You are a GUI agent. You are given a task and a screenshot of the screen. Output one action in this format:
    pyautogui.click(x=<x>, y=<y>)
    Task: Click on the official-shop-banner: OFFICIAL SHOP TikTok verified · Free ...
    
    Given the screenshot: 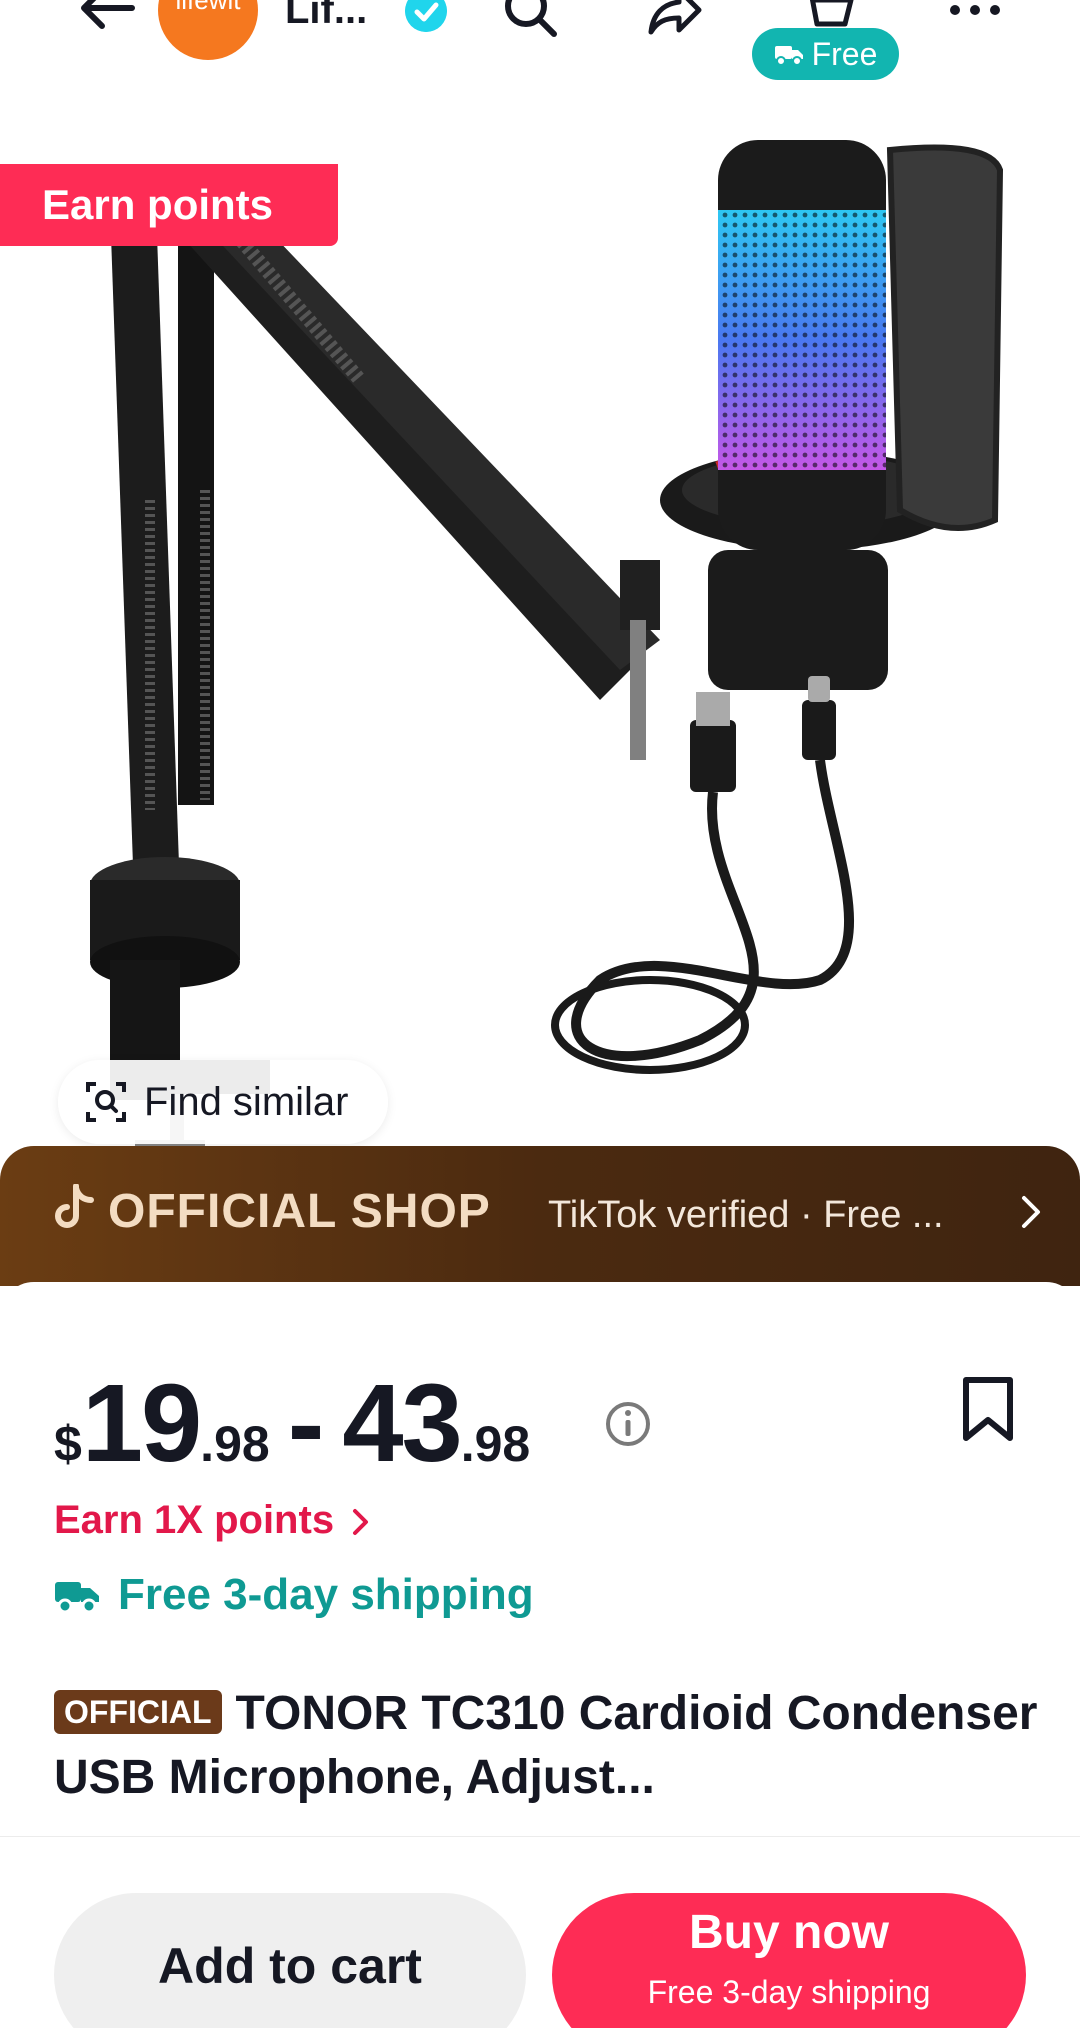 What is the action you would take?
    pyautogui.click(x=540, y=1216)
    